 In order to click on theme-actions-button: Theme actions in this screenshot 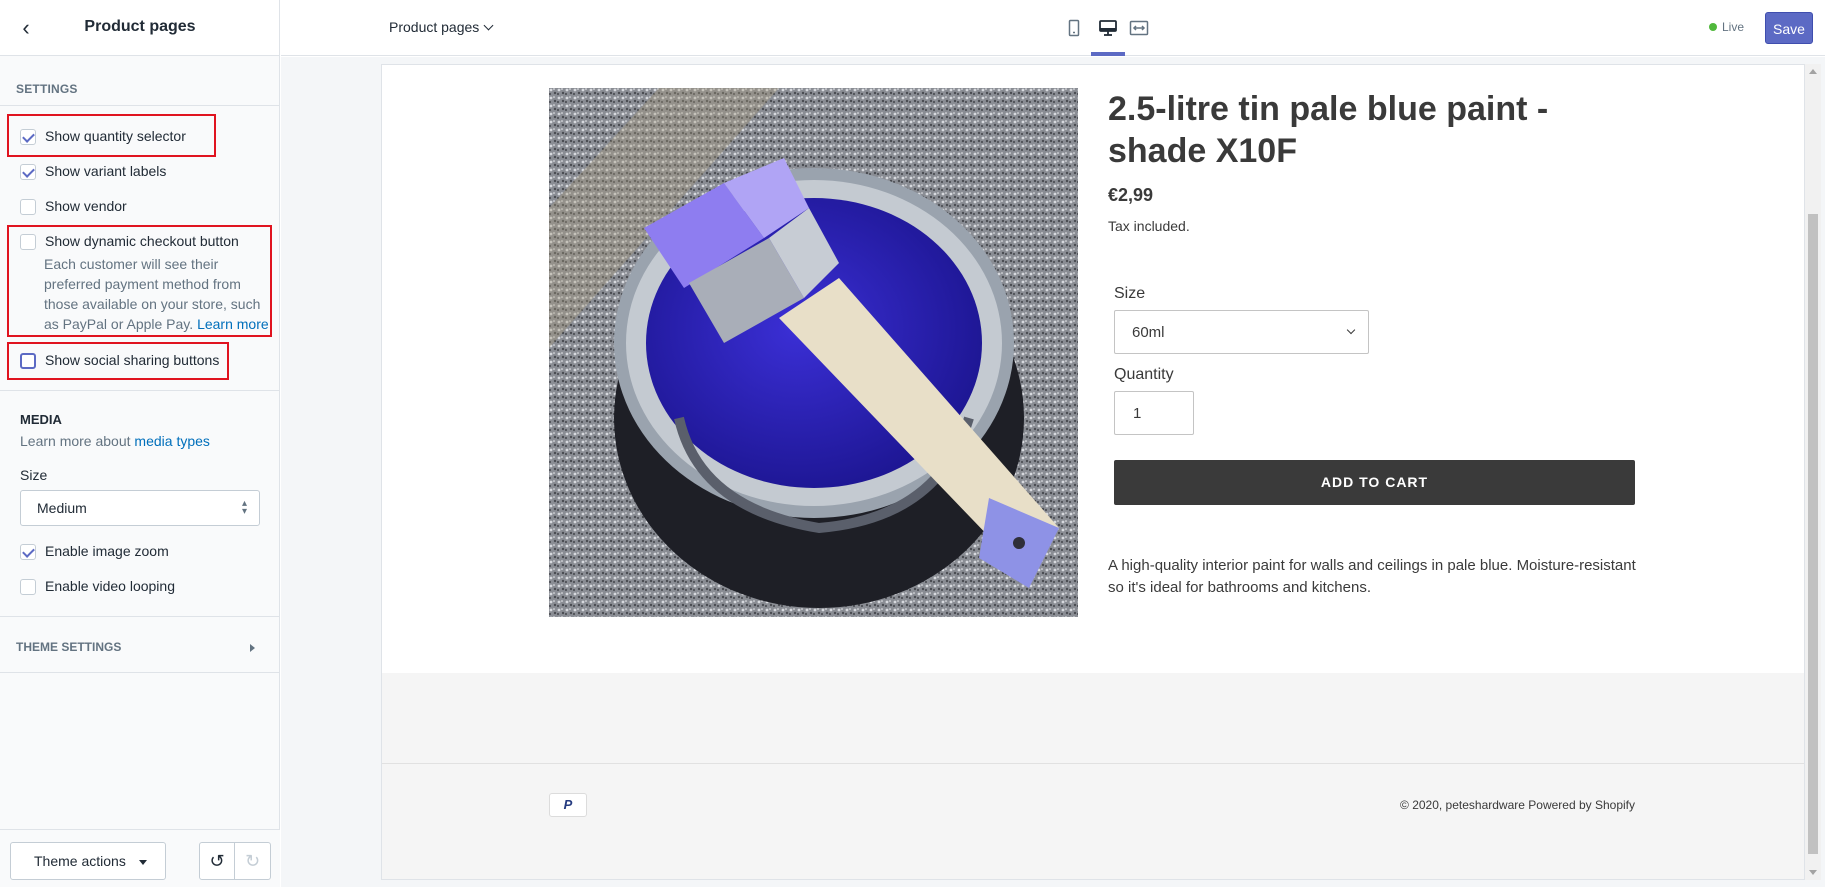, I will do `click(88, 861)`.